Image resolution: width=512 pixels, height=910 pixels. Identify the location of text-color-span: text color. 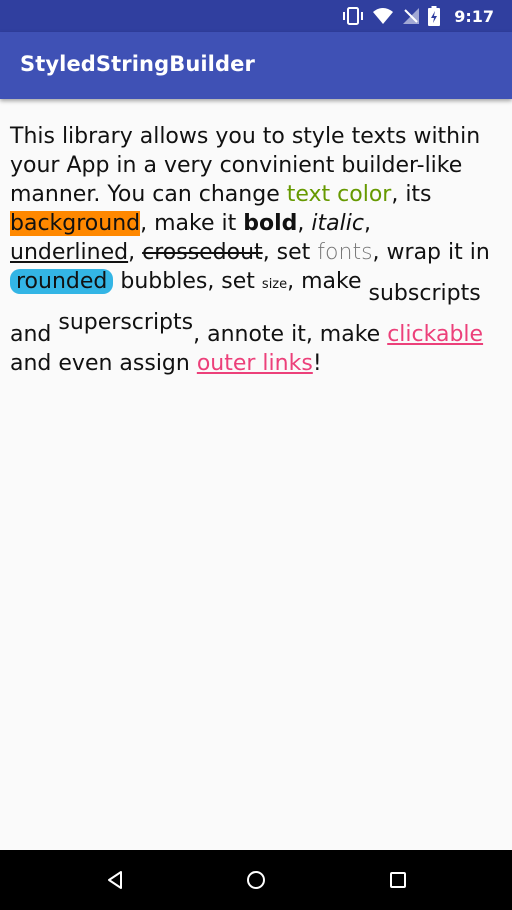
(339, 194).